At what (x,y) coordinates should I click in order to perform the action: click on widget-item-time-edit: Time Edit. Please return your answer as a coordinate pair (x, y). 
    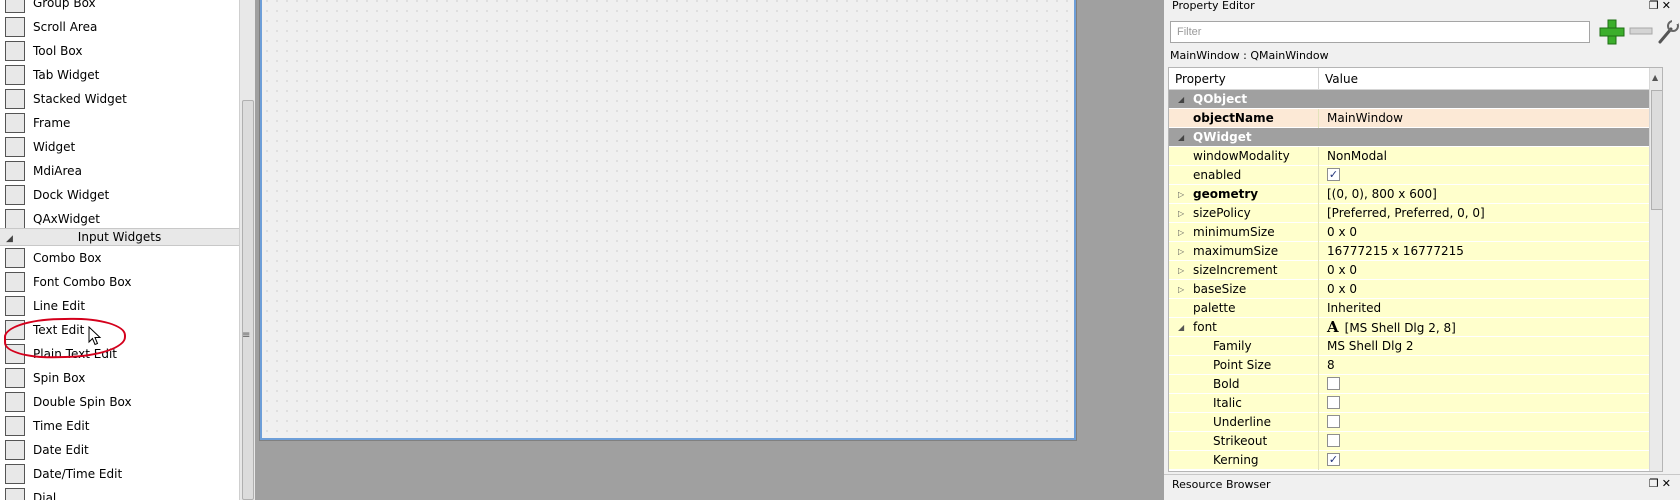
    Looking at the image, I should click on (119, 426).